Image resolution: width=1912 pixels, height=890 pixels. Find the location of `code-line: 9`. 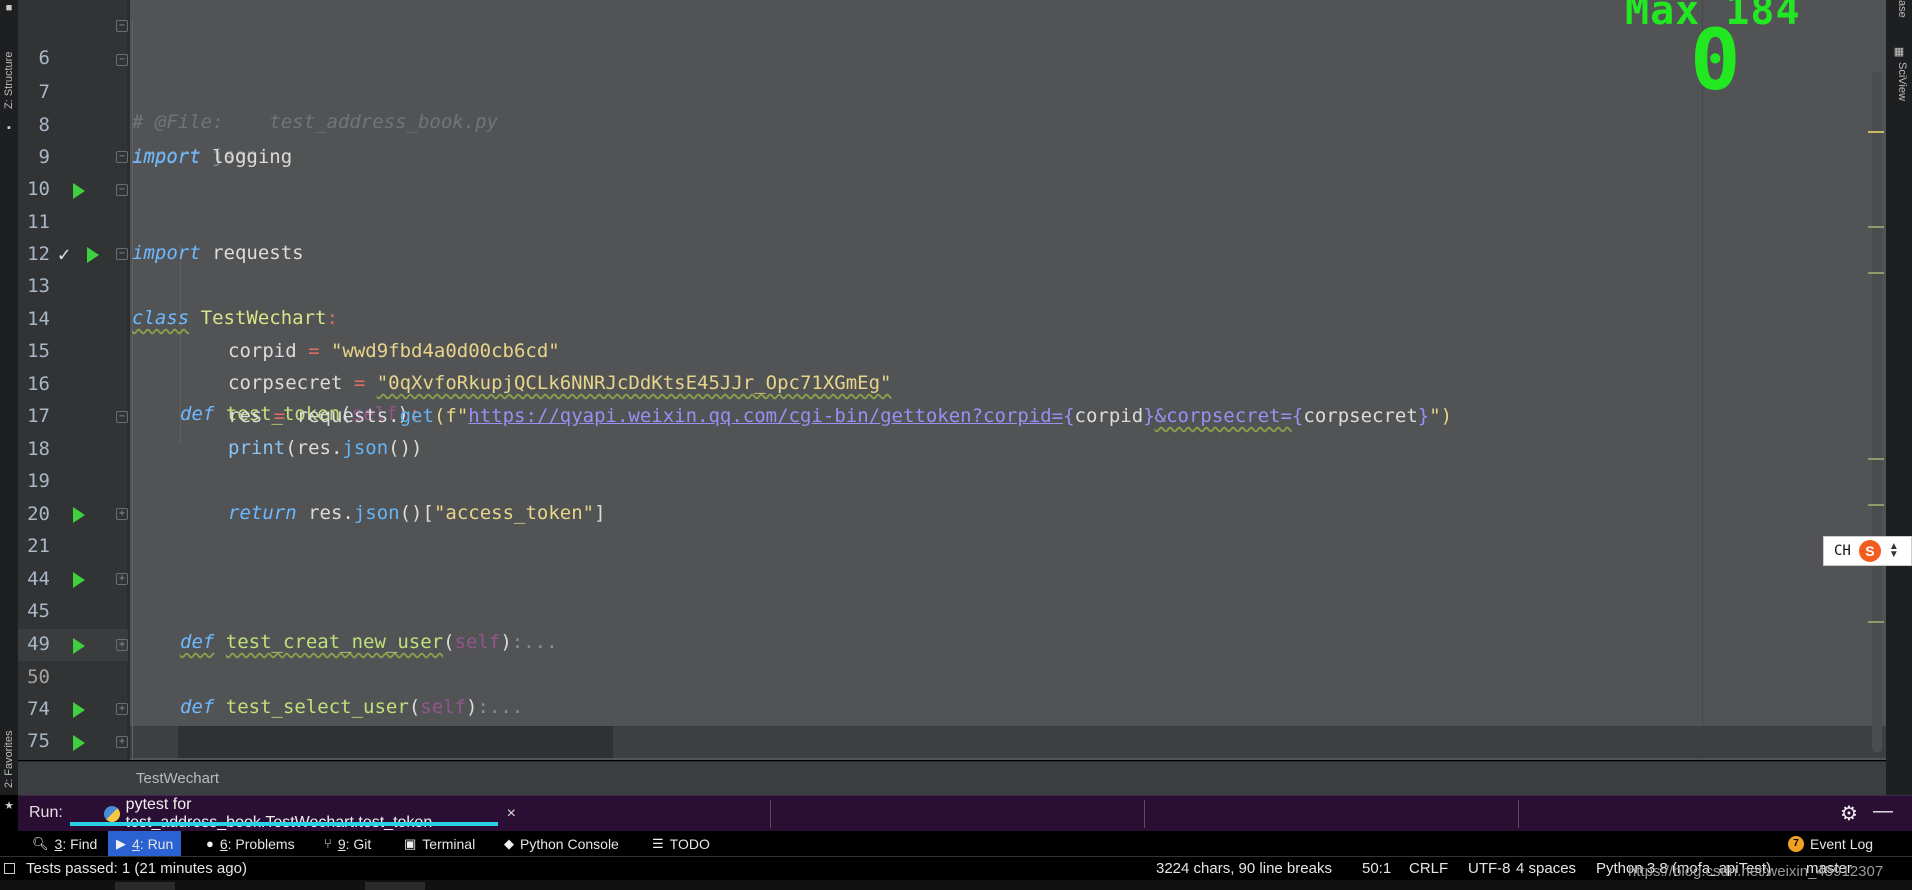

code-line: 9 is located at coordinates (956, 138).